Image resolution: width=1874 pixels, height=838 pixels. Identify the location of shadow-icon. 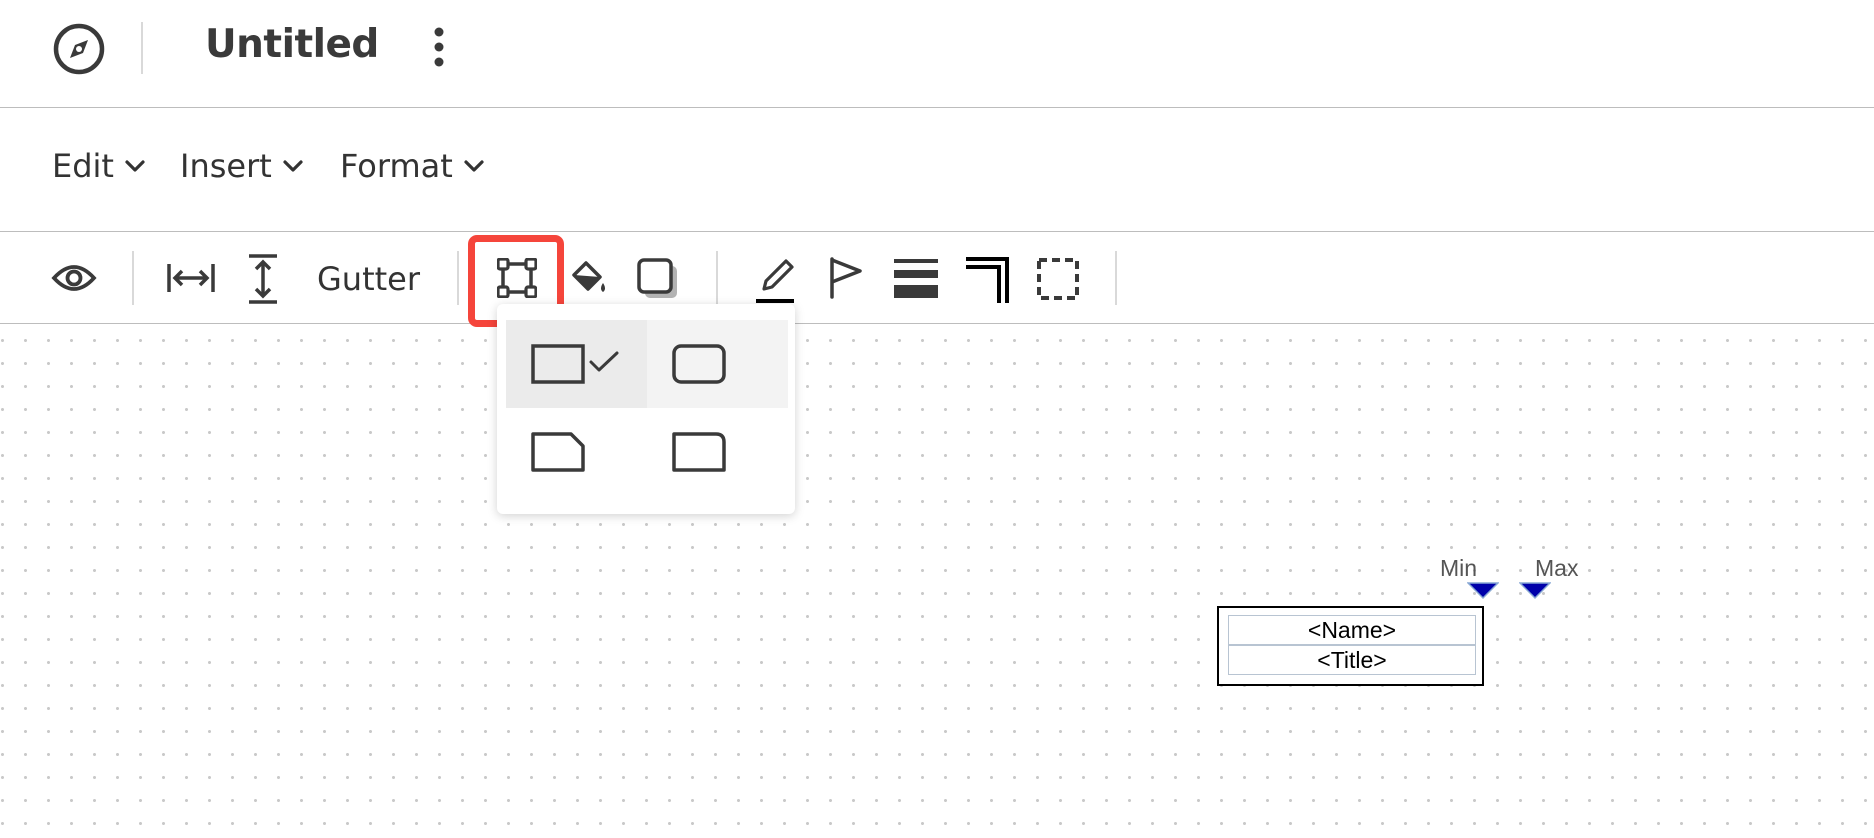
(658, 279).